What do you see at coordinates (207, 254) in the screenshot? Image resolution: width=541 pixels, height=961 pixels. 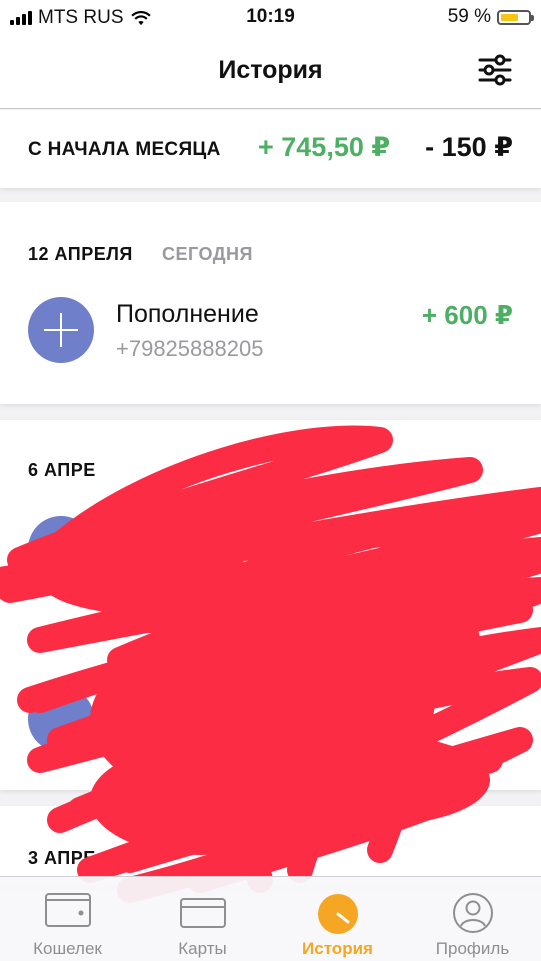 I see `day-relative-label: СЕГОДНЯ` at bounding box center [207, 254].